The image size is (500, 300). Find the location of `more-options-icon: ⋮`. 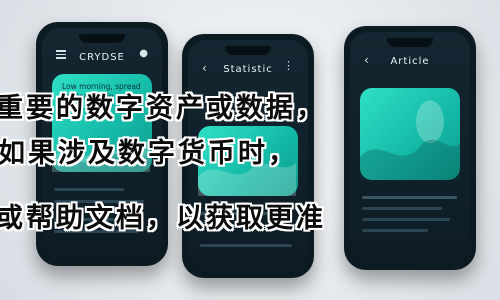

more-options-icon: ⋮ is located at coordinates (288, 65).